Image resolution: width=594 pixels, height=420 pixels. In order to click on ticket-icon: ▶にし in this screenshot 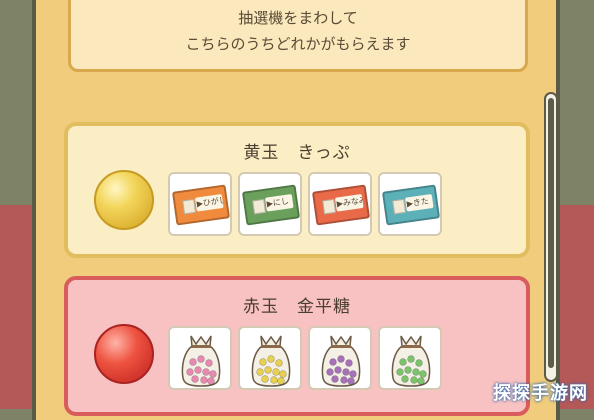, I will do `click(271, 205)`.